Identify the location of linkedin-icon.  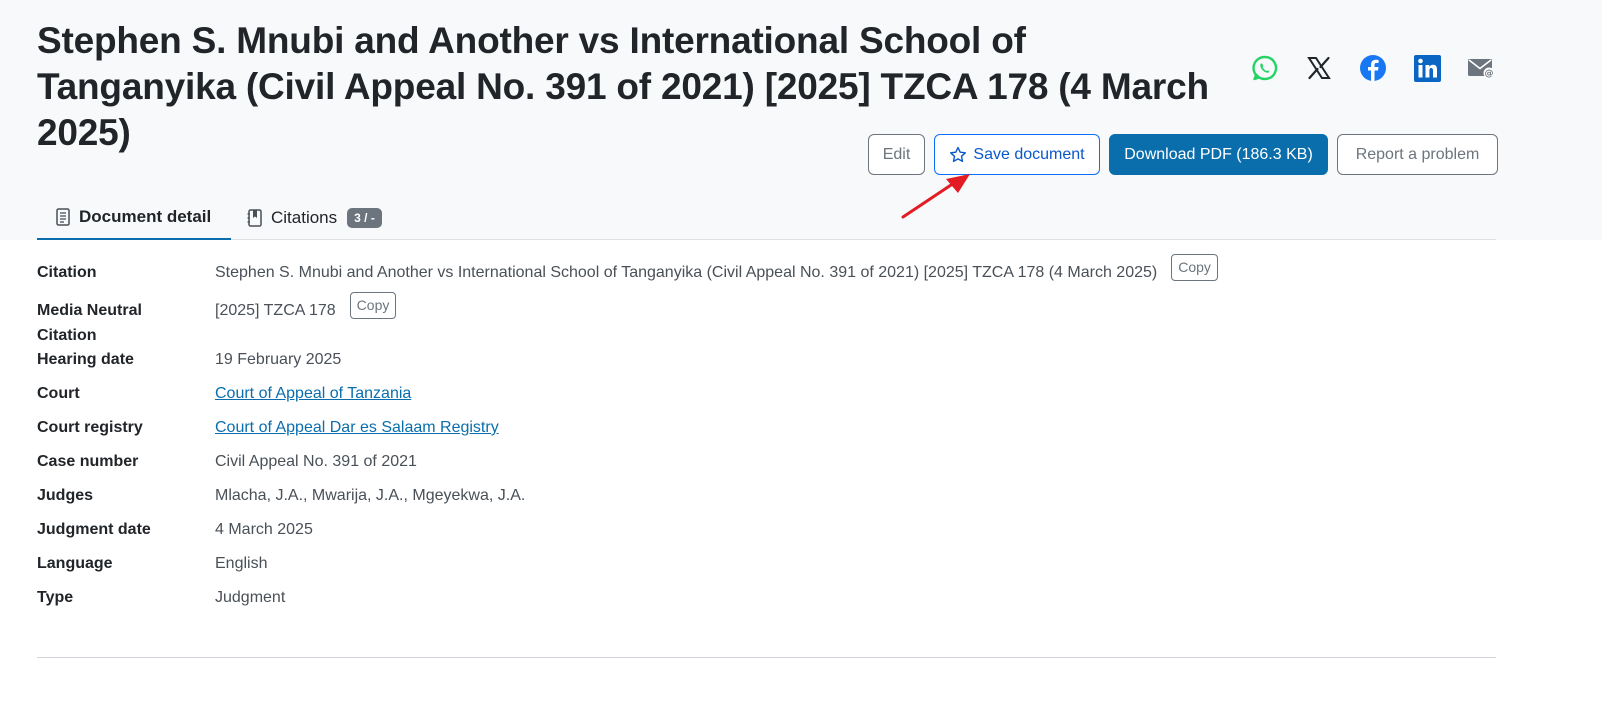
(1427, 68).